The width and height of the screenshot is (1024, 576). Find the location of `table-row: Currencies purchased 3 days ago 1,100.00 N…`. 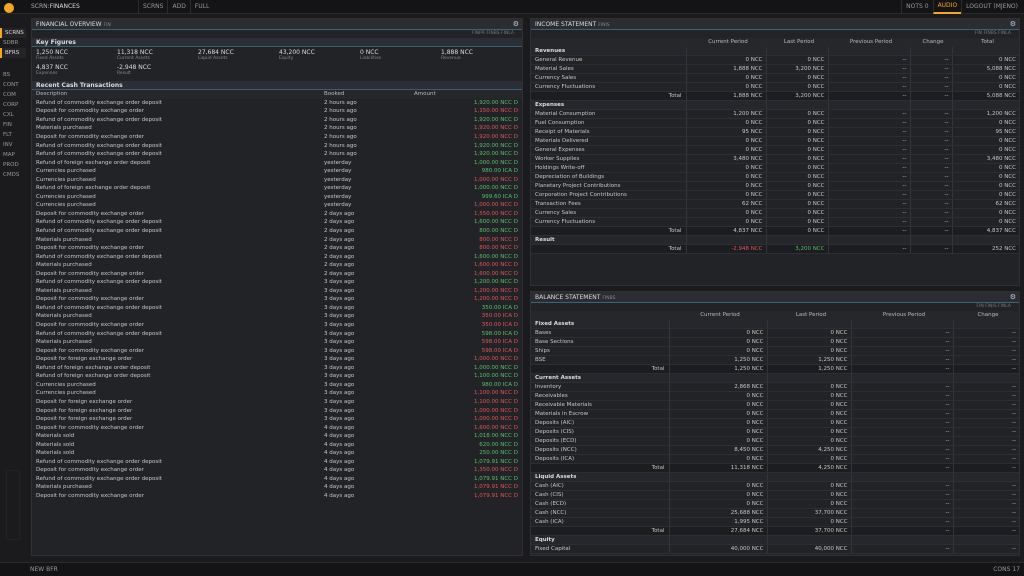

table-row: Currencies purchased 3 days ago 1,100.00 N… is located at coordinates (277, 393).